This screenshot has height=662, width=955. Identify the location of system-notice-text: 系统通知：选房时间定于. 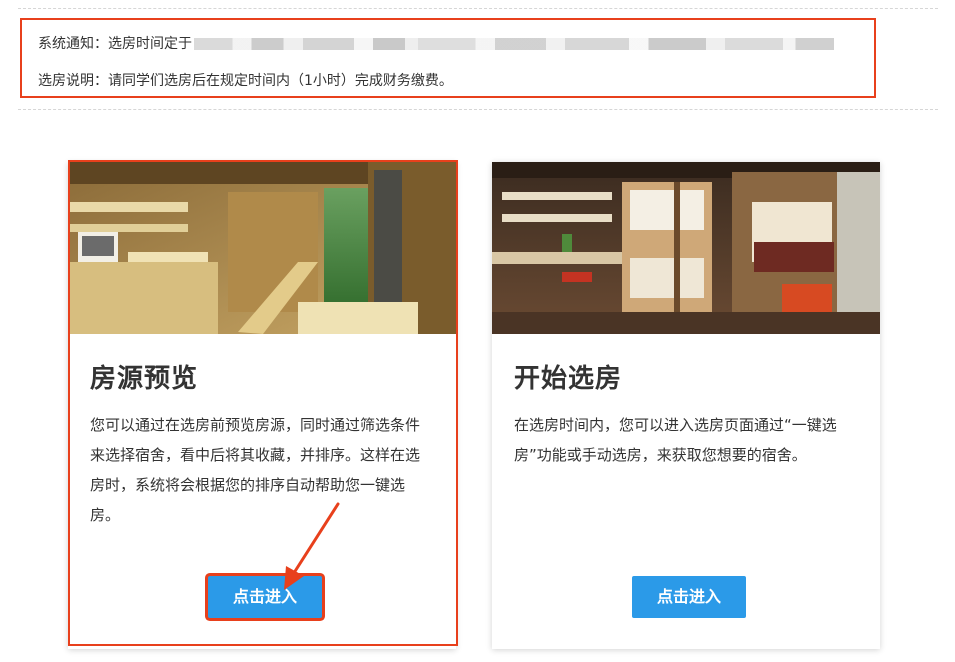
(115, 44).